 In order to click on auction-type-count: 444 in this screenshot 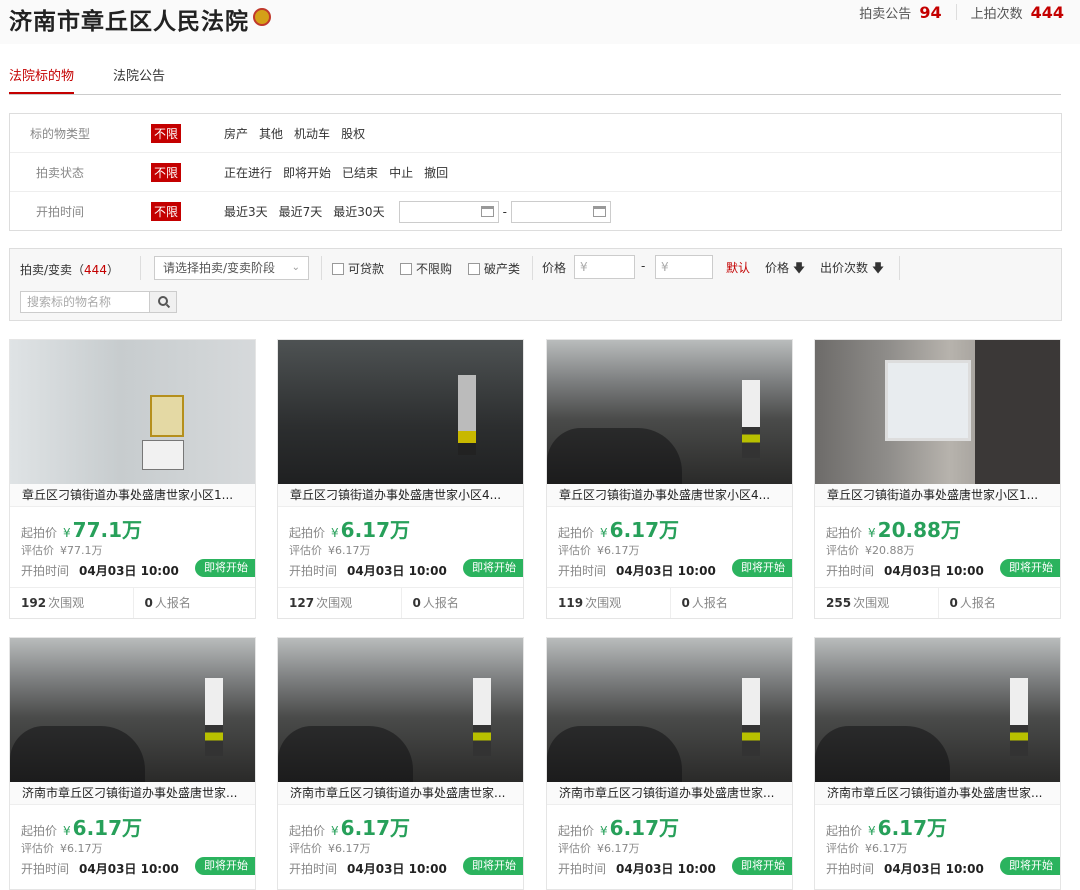, I will do `click(95, 270)`.